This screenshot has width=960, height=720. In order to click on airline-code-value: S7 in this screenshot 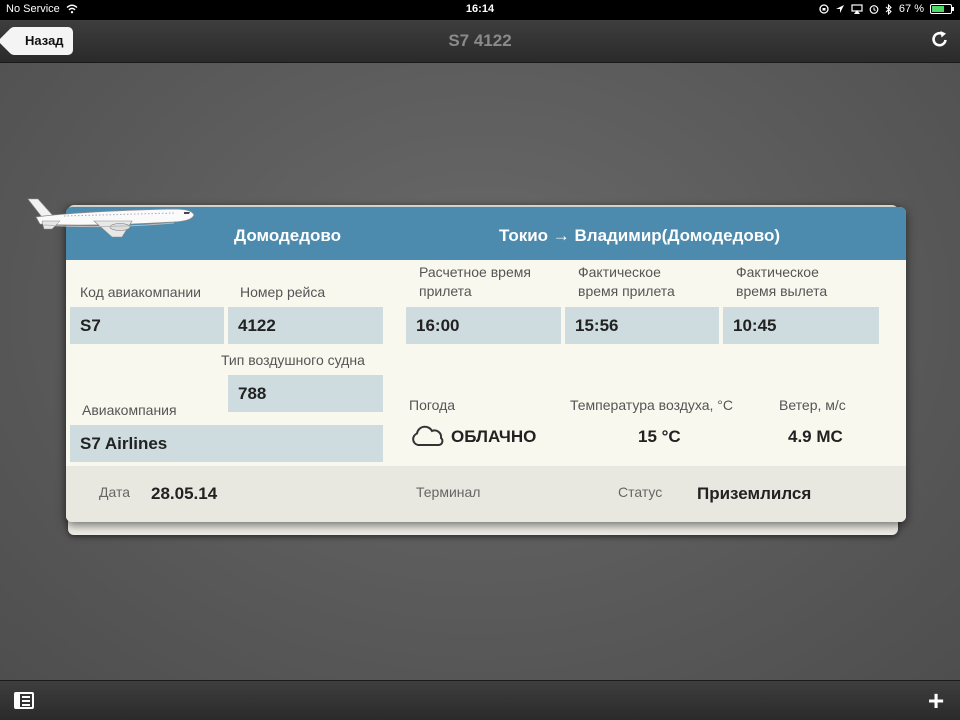, I will do `click(147, 325)`.